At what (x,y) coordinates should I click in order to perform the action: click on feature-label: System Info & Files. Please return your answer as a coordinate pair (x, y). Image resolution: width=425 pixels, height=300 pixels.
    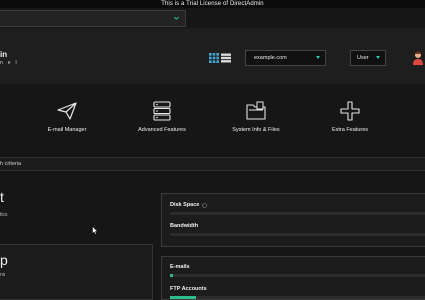
    Looking at the image, I should click on (256, 130).